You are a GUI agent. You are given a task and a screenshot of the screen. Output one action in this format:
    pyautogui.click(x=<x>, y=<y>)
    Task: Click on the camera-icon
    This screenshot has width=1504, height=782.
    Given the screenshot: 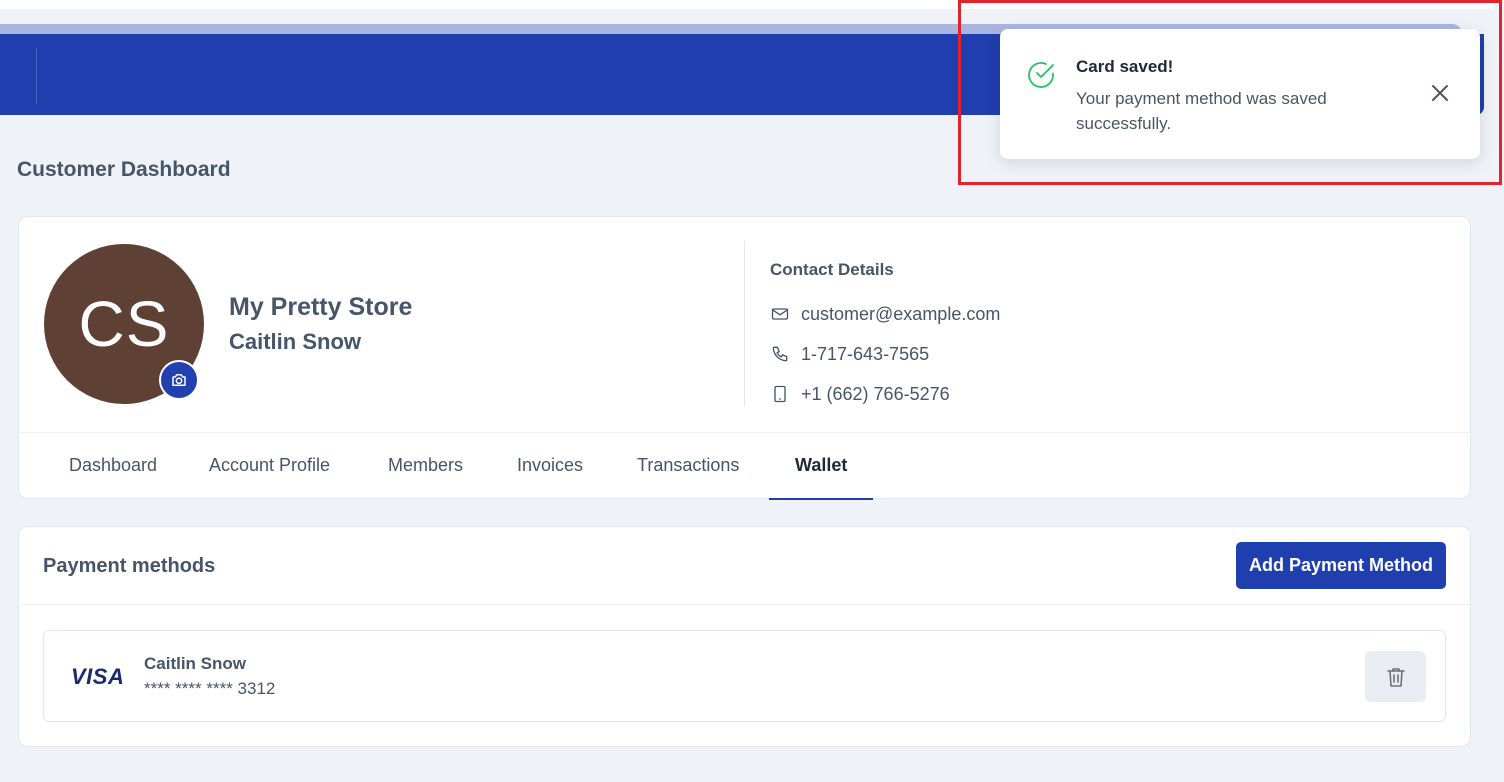 What is the action you would take?
    pyautogui.click(x=179, y=380)
    